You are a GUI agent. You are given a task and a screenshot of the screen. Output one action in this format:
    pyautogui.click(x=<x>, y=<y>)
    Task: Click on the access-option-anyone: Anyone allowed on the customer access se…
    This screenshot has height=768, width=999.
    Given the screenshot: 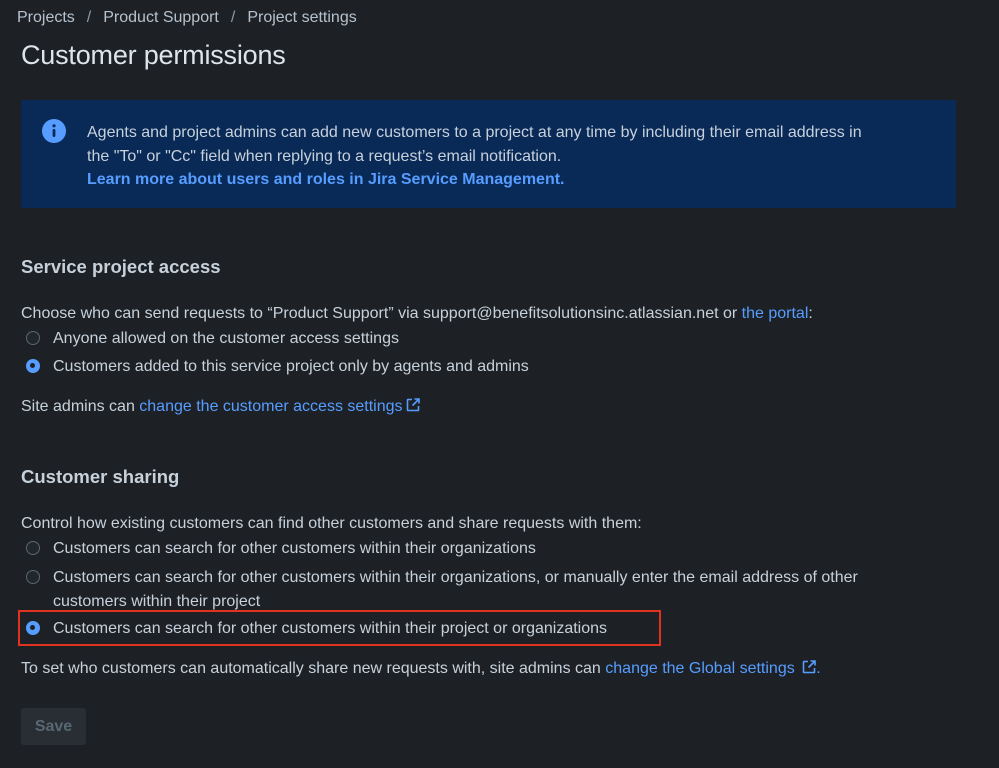 What is the action you would take?
    pyautogui.click(x=212, y=339)
    